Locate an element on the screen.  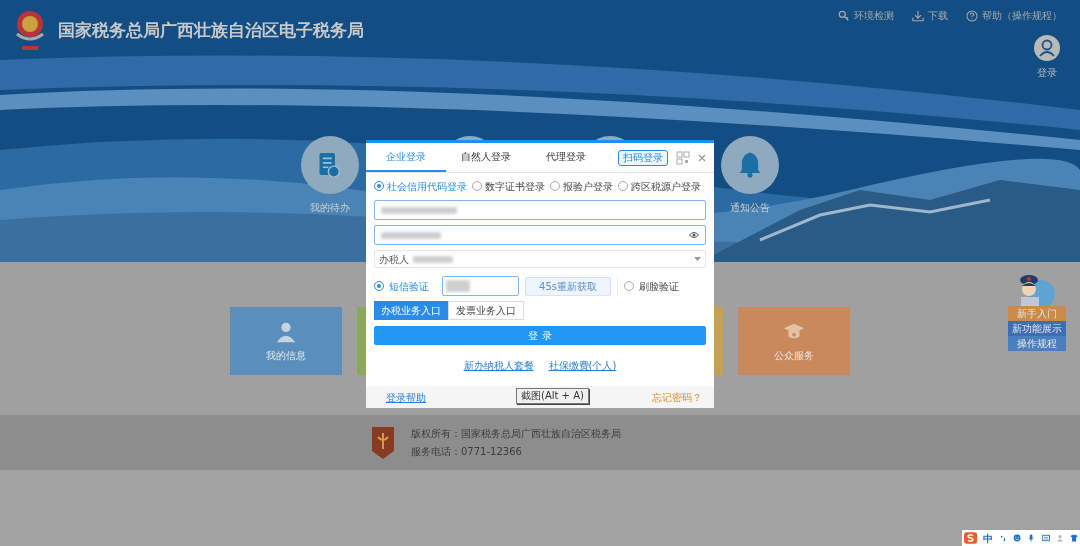
eye-icon is located at coordinates (694, 235).